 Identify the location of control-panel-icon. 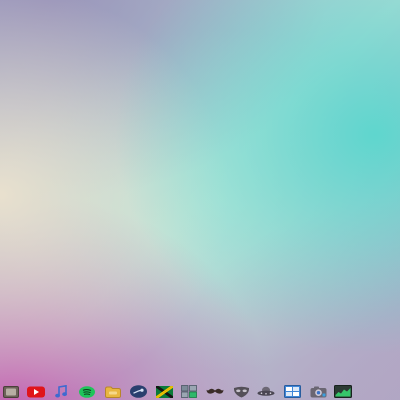
(189, 391).